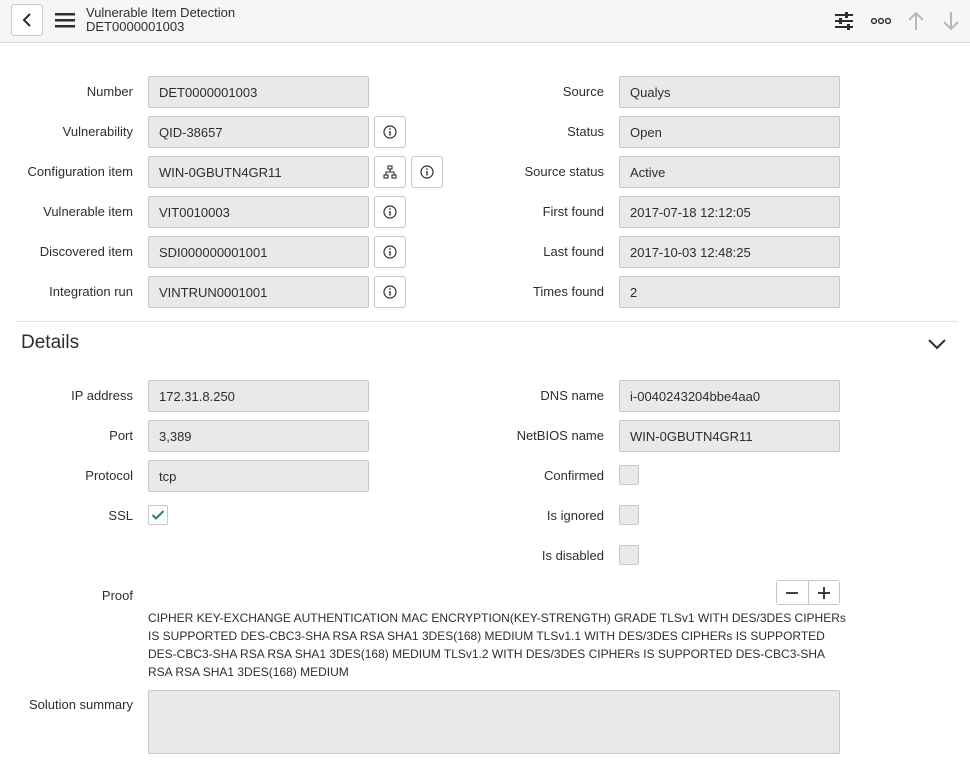  I want to click on integration-run-label: Integration run, so click(91, 291).